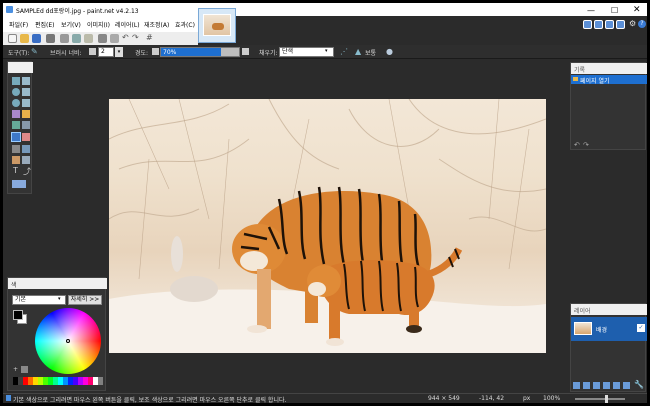  Describe the element at coordinates (127, 24) in the screenshot. I see `menu-layers: 레이어(L)` at that location.